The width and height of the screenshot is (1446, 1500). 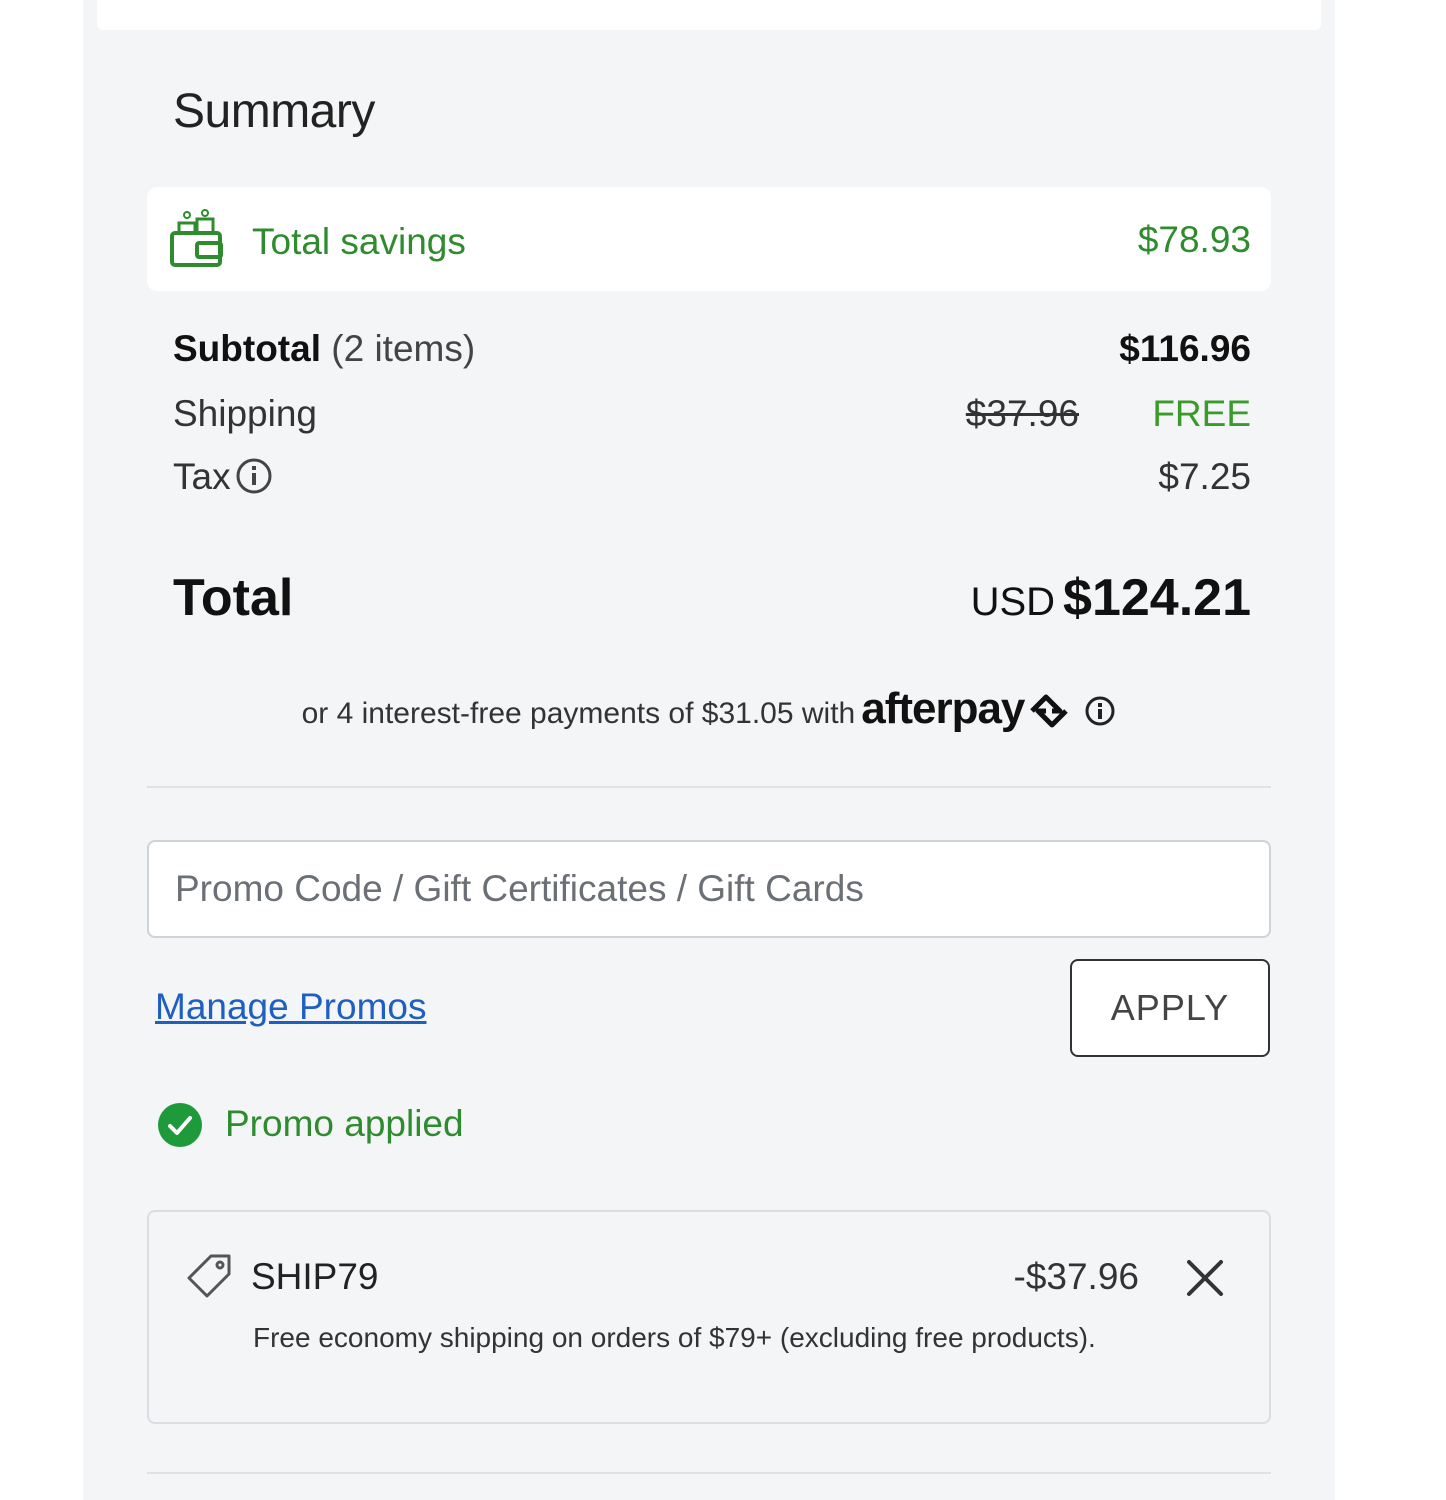 I want to click on promo-code-input, so click(x=709, y=889).